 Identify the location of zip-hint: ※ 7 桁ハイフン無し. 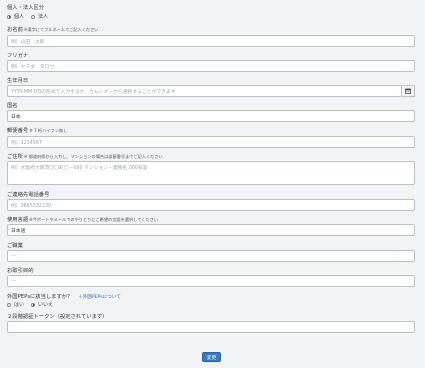
(48, 130).